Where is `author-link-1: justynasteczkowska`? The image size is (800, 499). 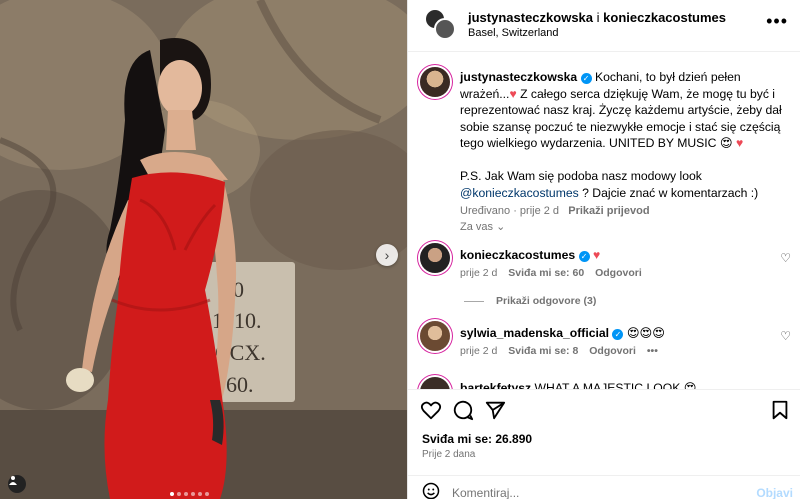
author-link-1: justynasteczkowska is located at coordinates (530, 17).